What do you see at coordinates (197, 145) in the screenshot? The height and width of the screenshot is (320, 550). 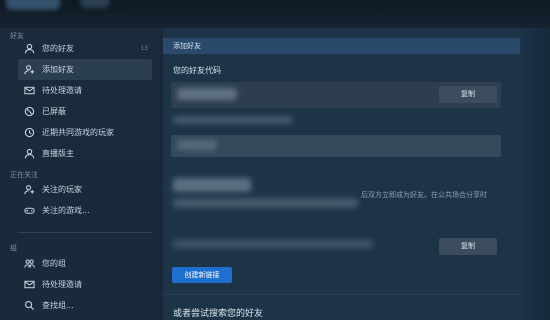 I see `input-placeholder` at bounding box center [197, 145].